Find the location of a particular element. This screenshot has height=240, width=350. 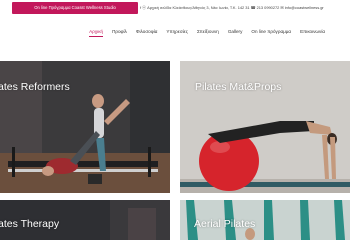

card-title: ates Reformers is located at coordinates (35, 87).